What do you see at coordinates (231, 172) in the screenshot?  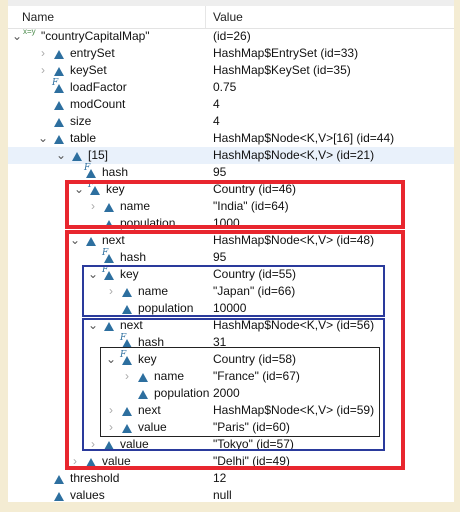 I see `tree-row-hash: F hash 95` at bounding box center [231, 172].